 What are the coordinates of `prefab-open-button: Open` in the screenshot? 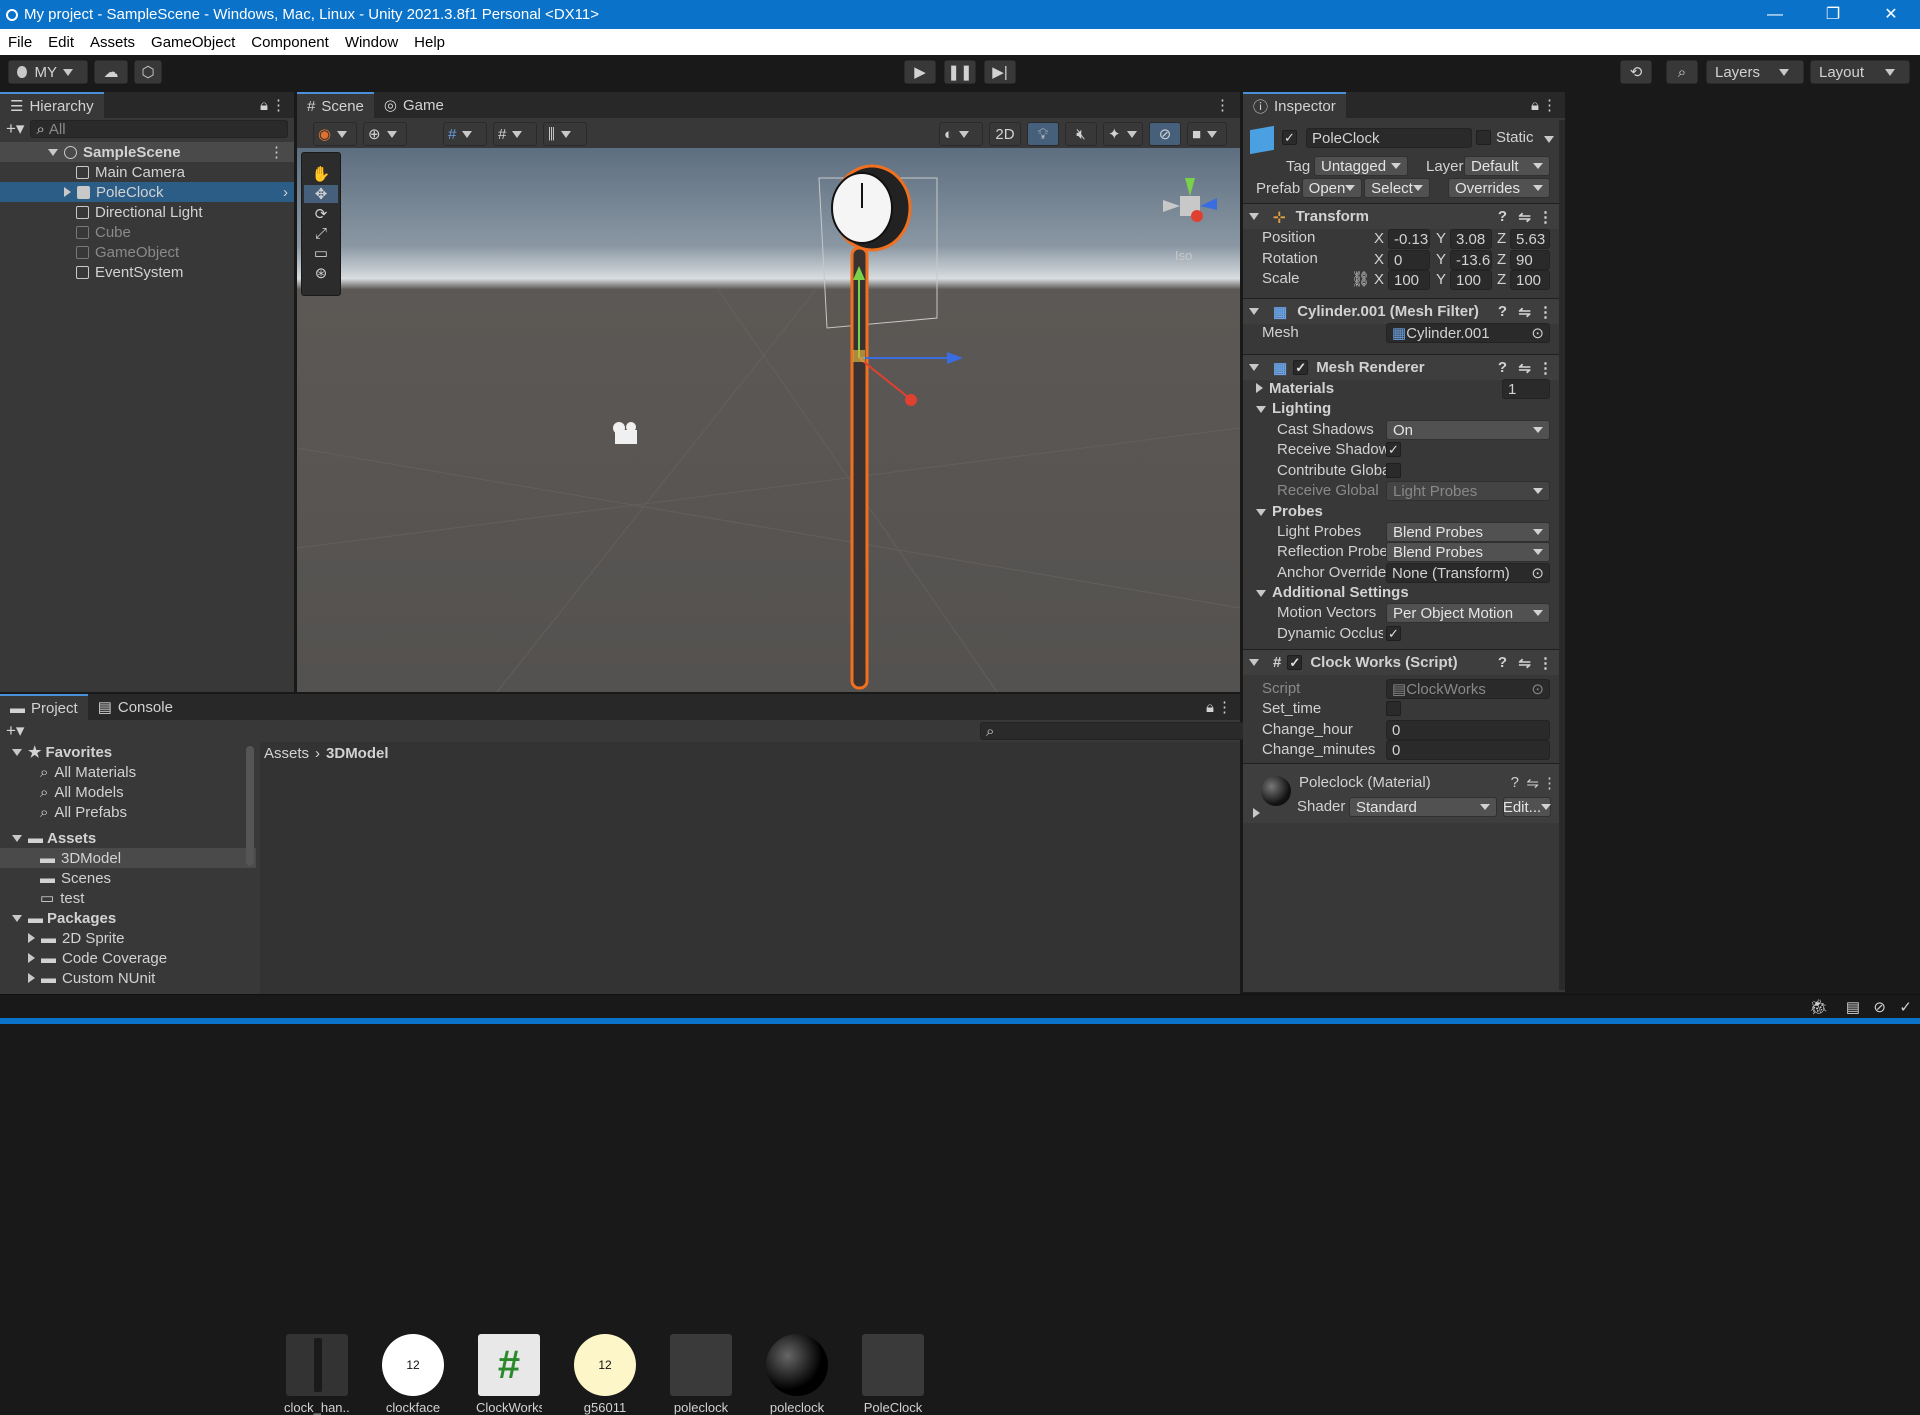 It's located at (1332, 188).